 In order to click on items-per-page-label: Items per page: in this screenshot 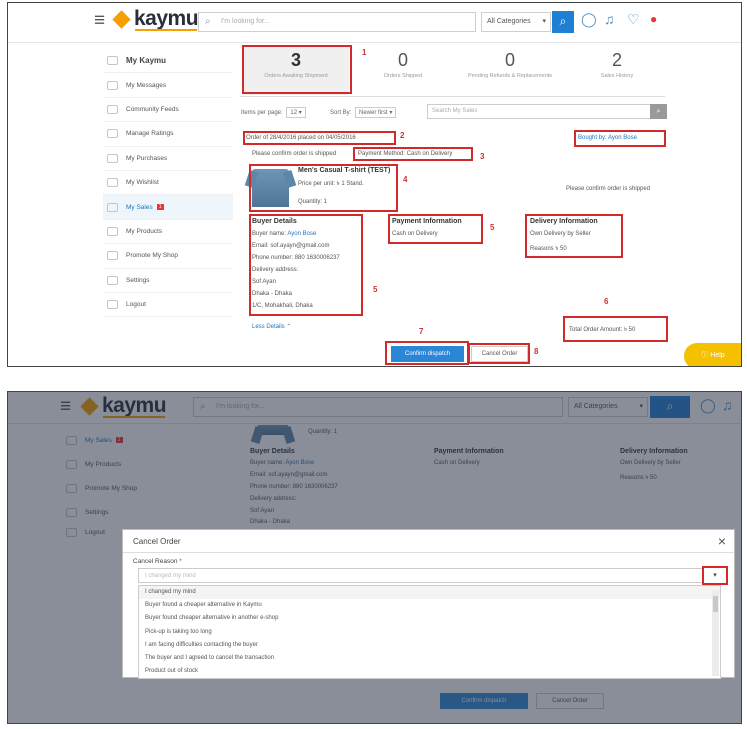, I will do `click(262, 113)`.